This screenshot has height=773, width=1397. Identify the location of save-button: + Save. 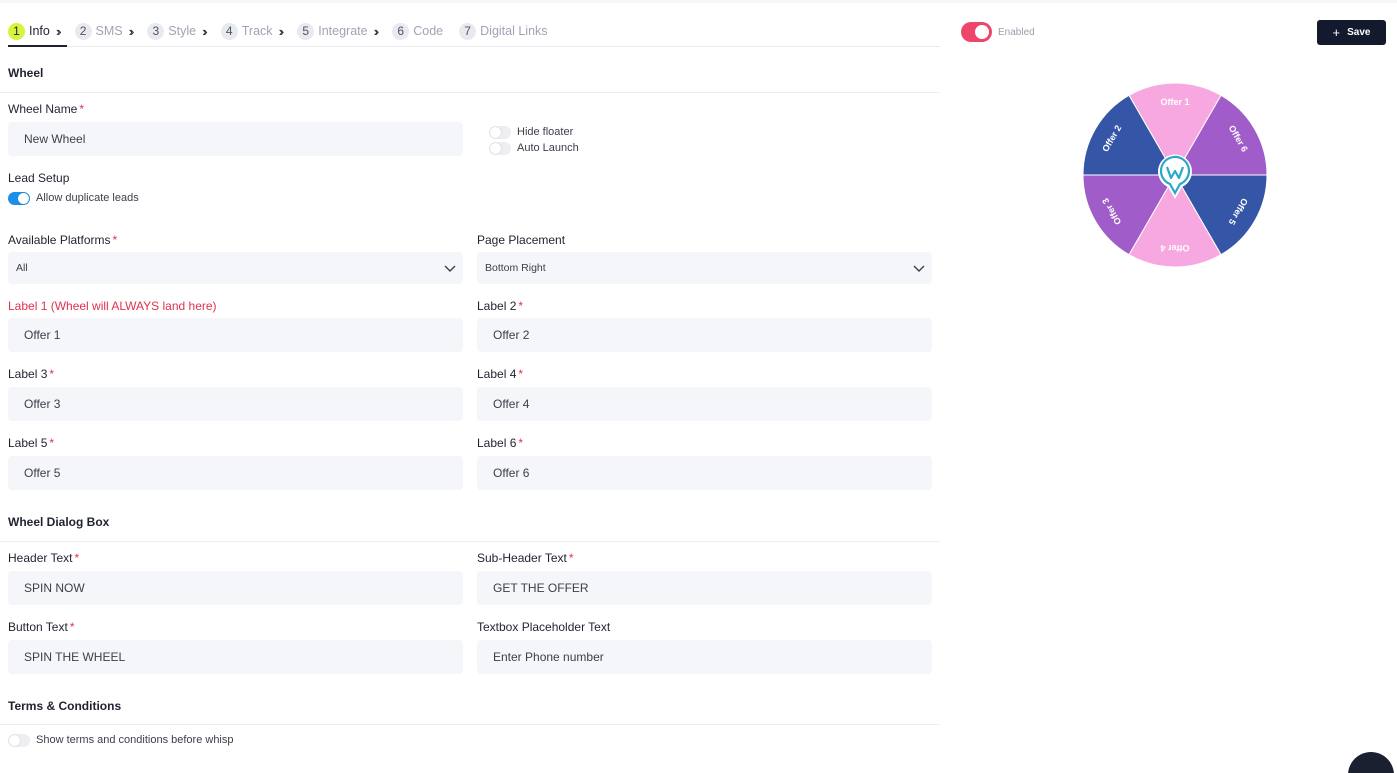
(1351, 32).